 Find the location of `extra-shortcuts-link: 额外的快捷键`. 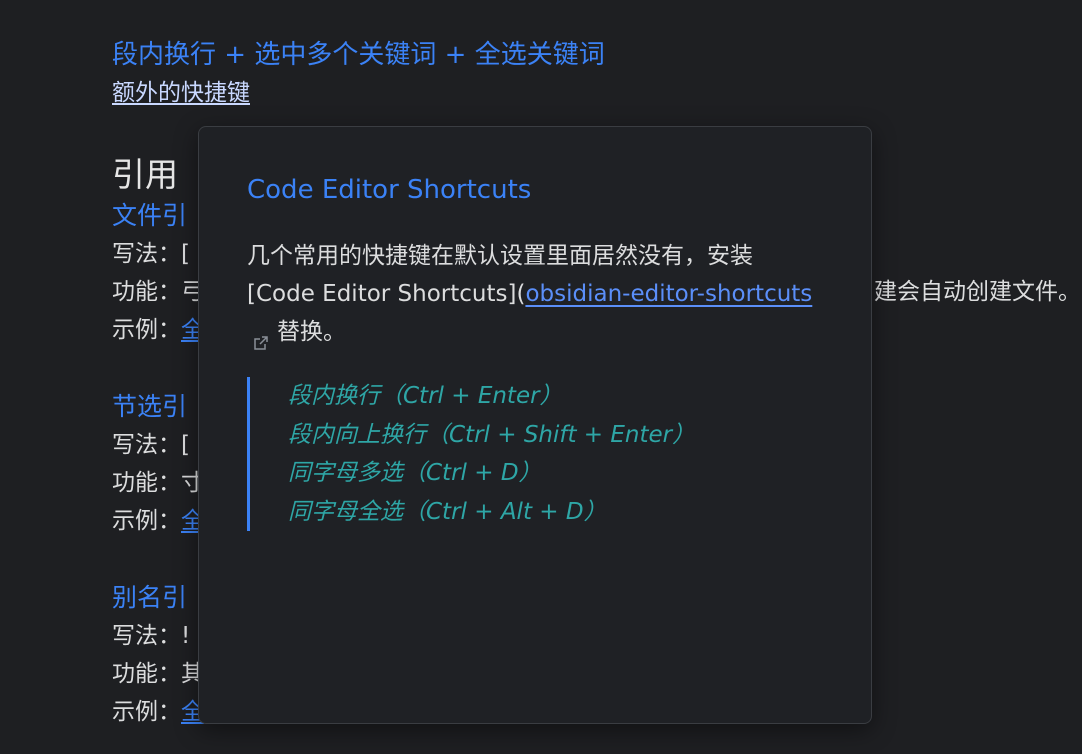

extra-shortcuts-link: 额外的快捷键 is located at coordinates (181, 93).